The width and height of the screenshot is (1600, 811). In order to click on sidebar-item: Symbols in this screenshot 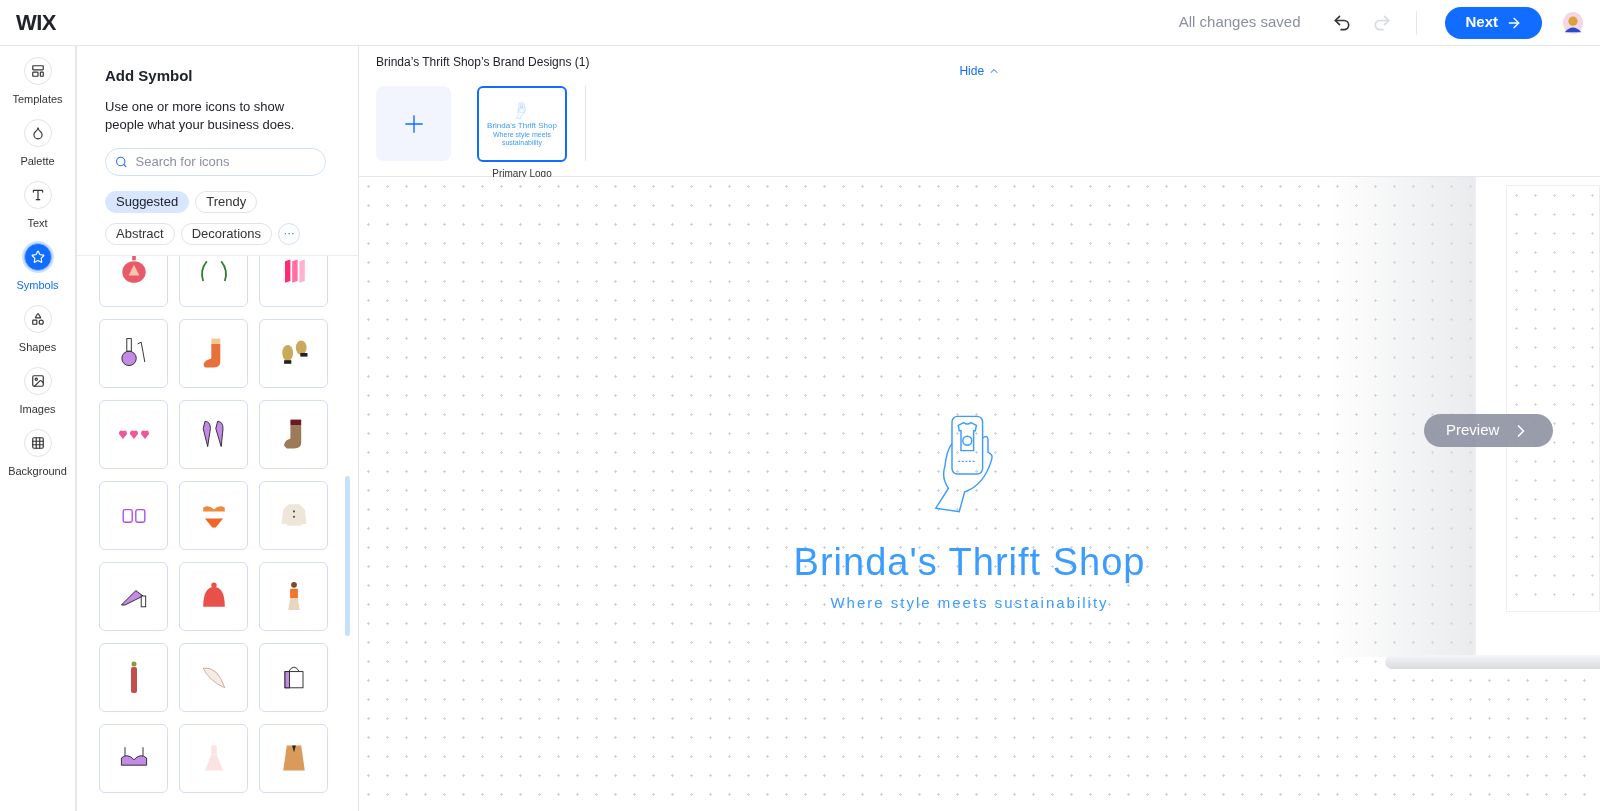, I will do `click(37, 270)`.